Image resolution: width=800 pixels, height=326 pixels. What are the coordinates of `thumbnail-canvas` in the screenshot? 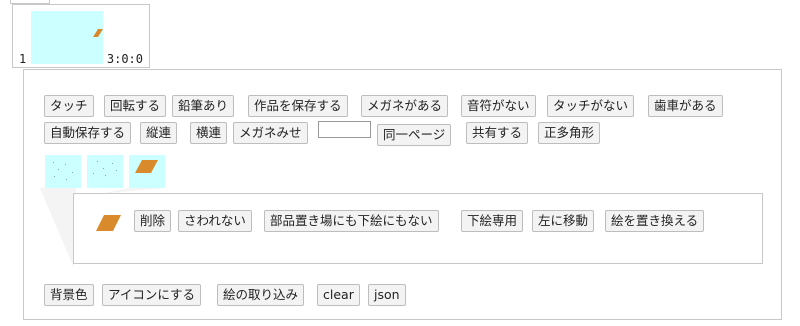 It's located at (67, 37).